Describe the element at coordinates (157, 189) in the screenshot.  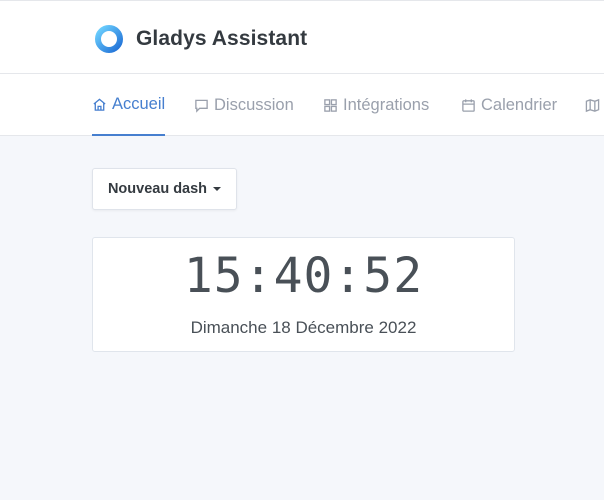
I see `dashboard-selector-label: Nouveau dash` at that location.